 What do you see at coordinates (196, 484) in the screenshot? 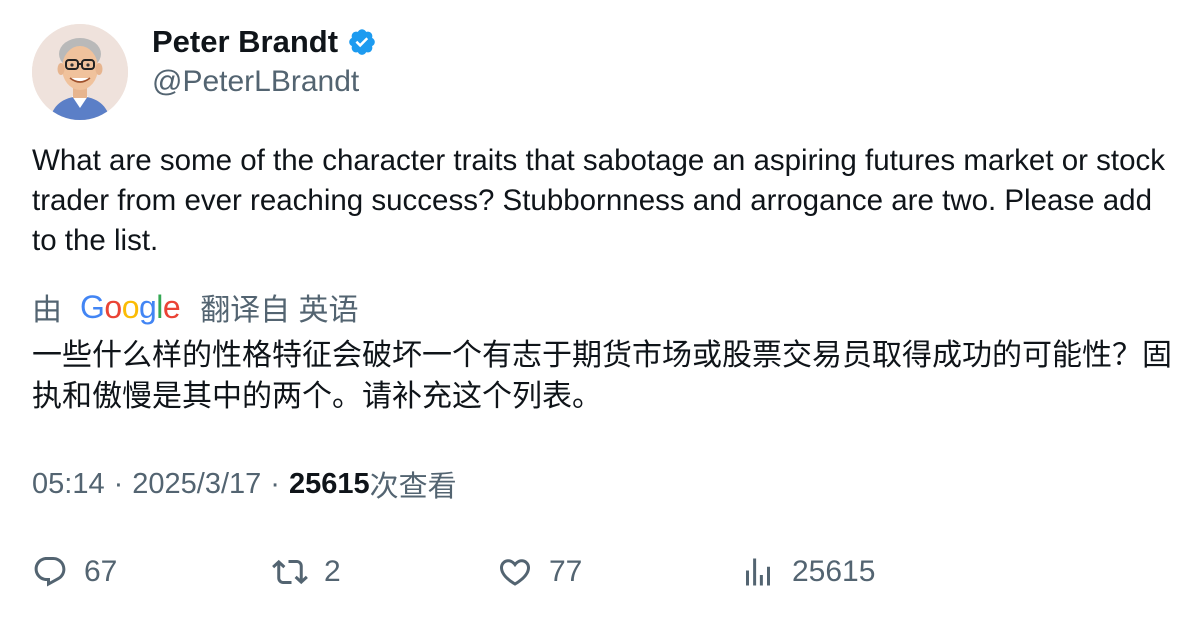
I see `tweet-date: 2025/3/17` at bounding box center [196, 484].